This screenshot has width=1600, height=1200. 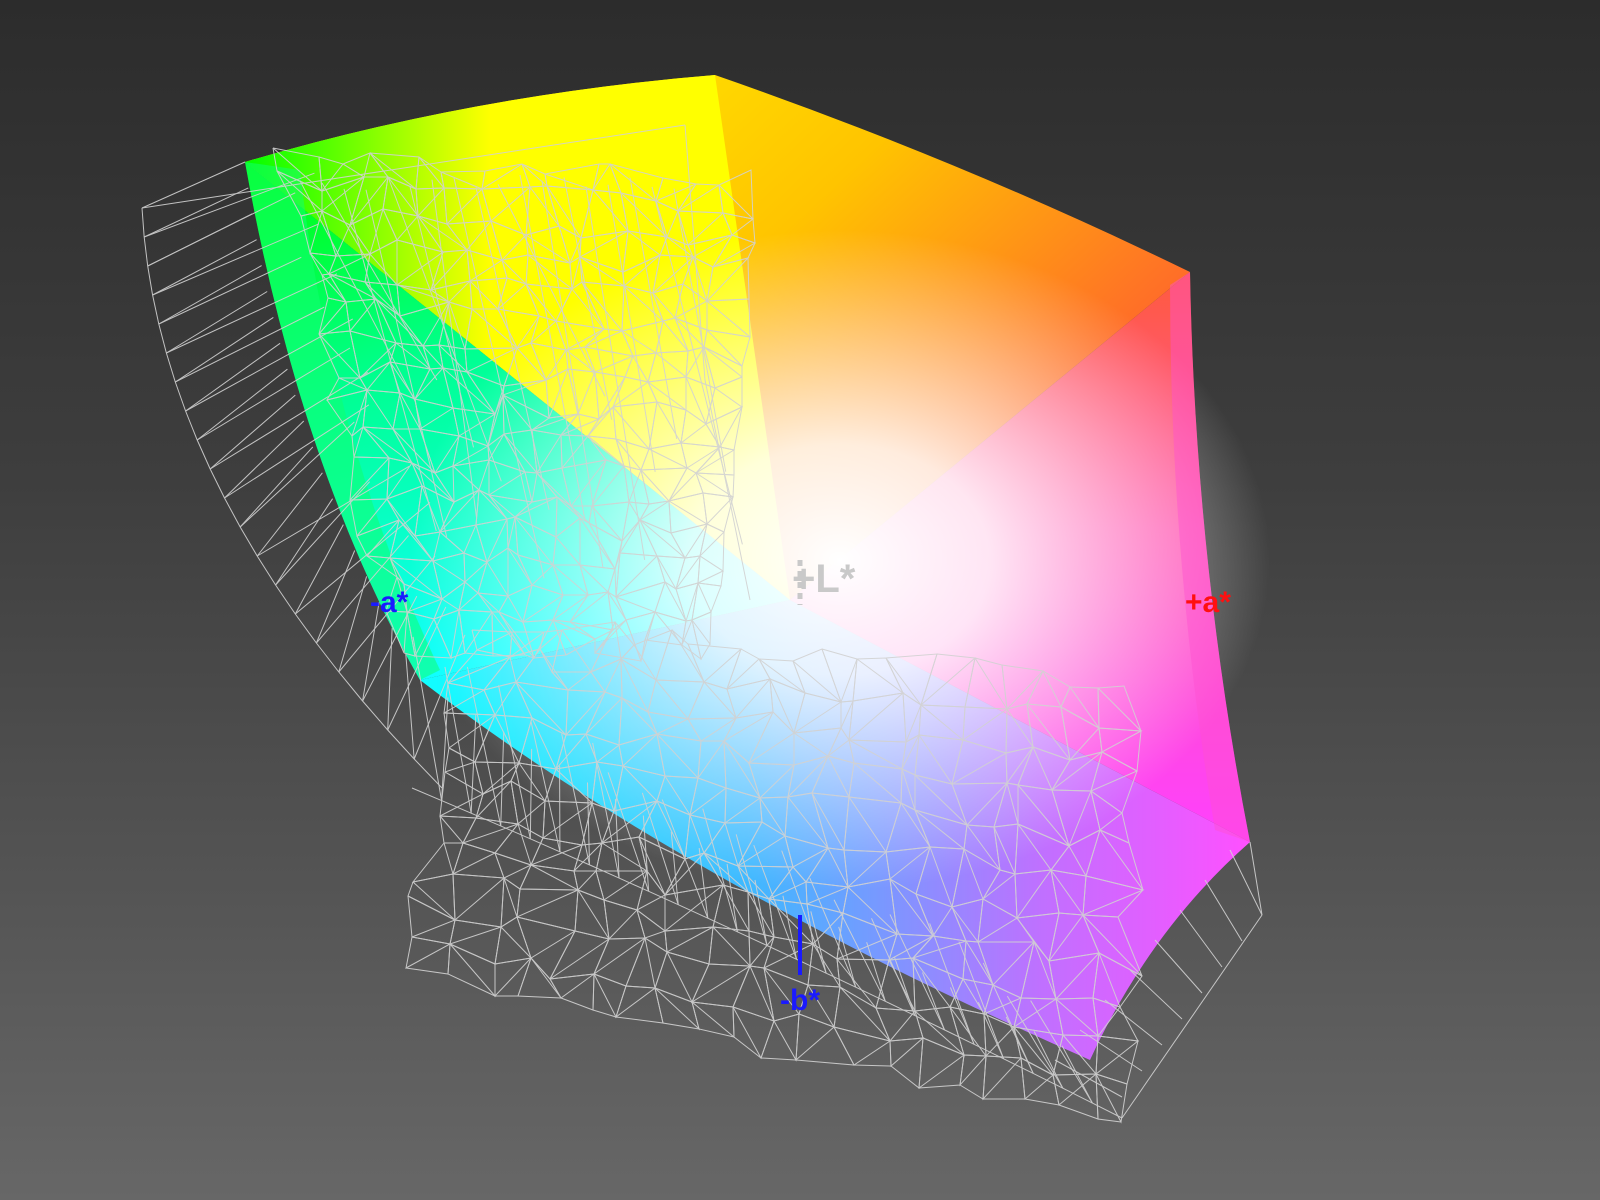 What do you see at coordinates (389, 602) in the screenshot?
I see `a-minus-label: -a*` at bounding box center [389, 602].